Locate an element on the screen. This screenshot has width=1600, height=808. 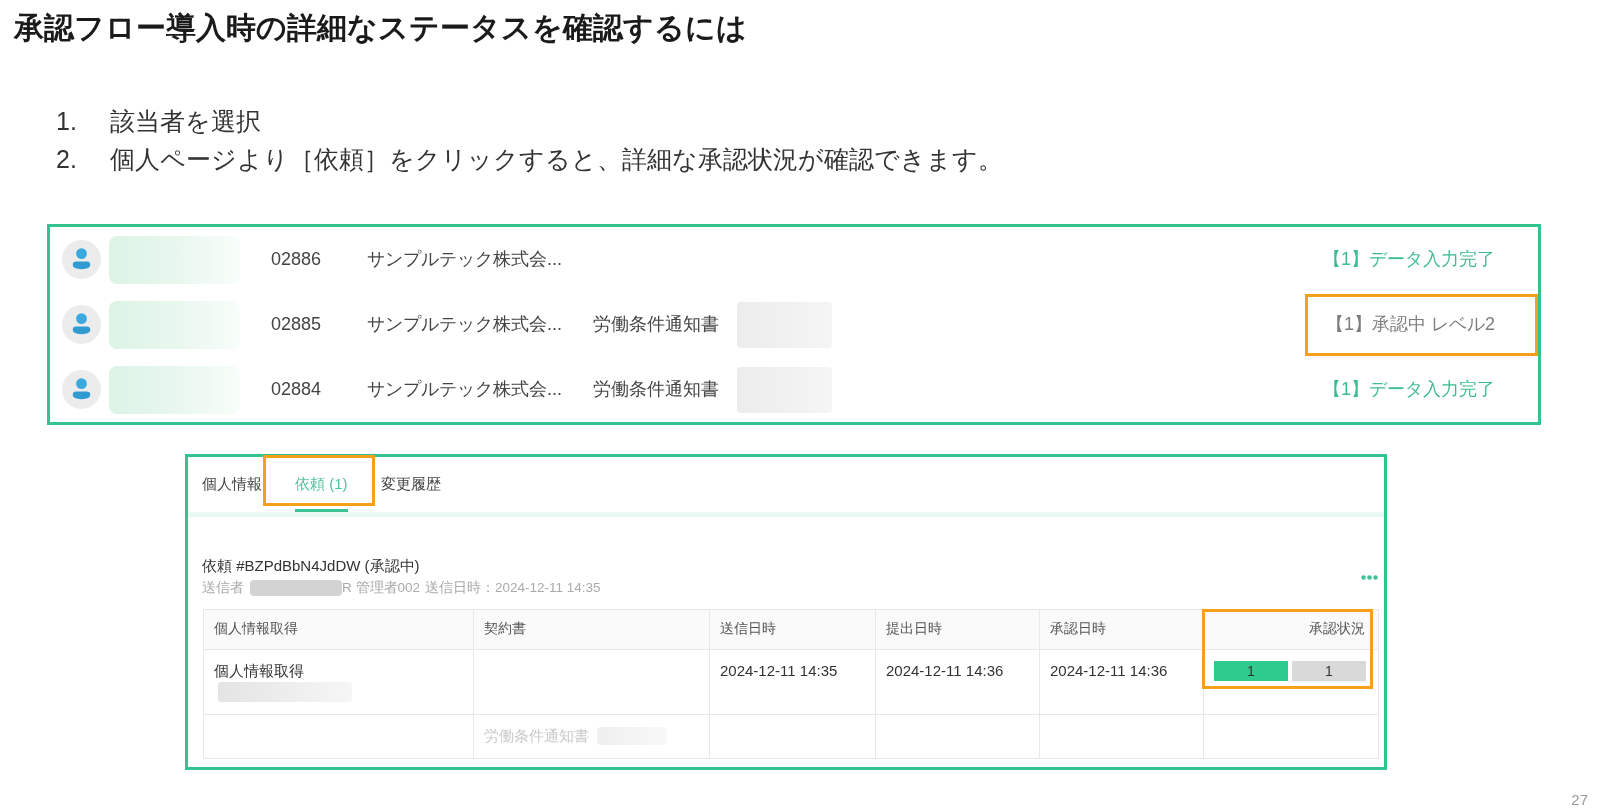
step-number: 1. is located at coordinates (67, 122).